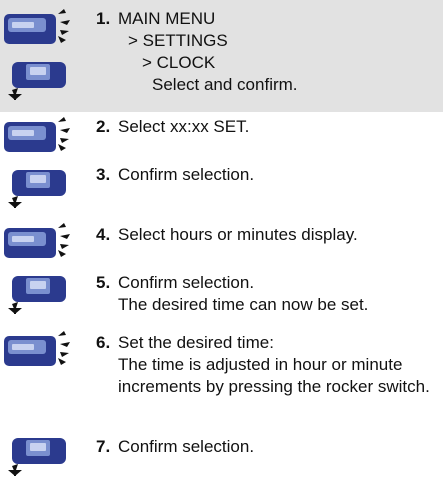 This screenshot has height=488, width=443. I want to click on menu-path-clock: > CLOCK, so click(179, 62).